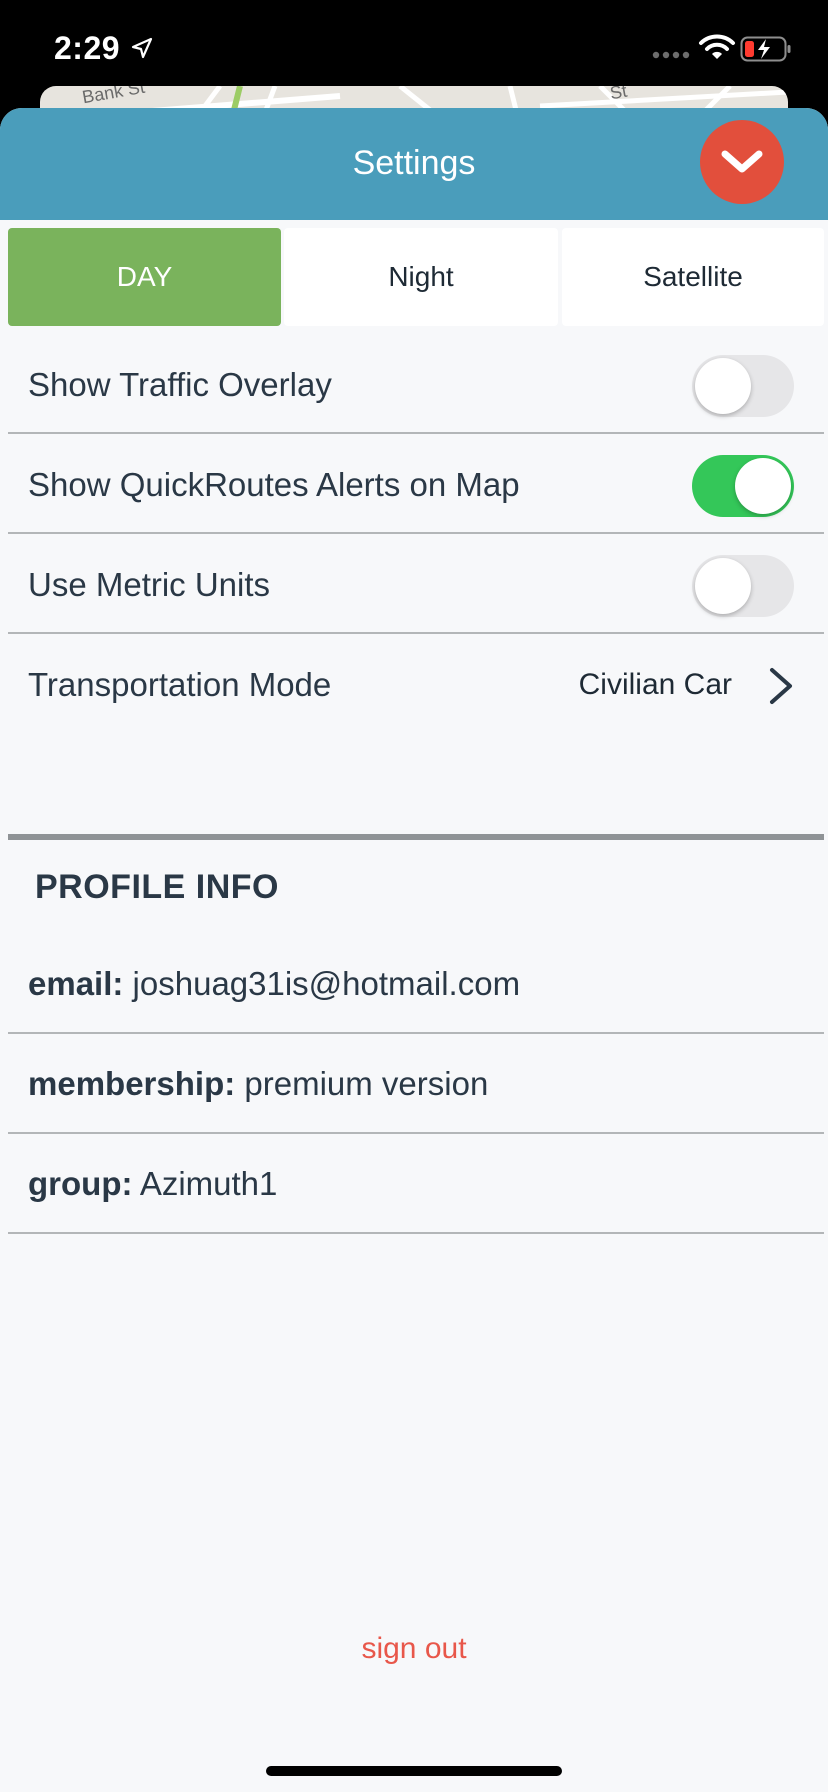 This screenshot has height=1792, width=828. I want to click on tab-satellite: Satellite, so click(693, 277).